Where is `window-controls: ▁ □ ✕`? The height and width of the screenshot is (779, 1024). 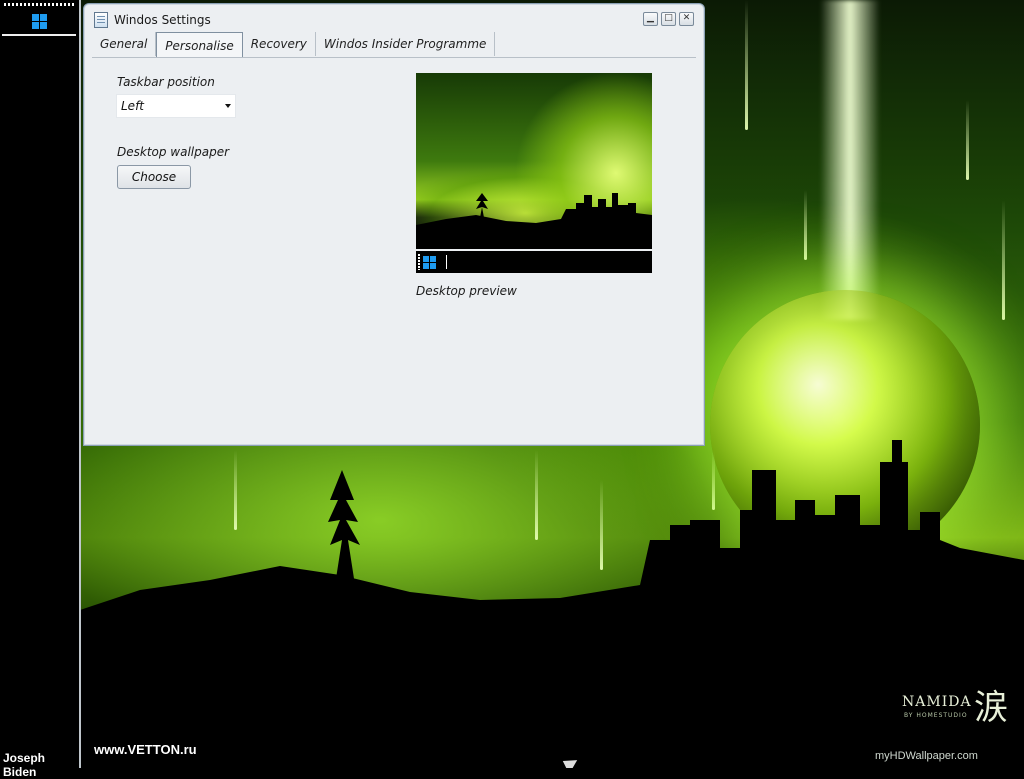
window-controls: ▁ □ ✕ is located at coordinates (668, 19).